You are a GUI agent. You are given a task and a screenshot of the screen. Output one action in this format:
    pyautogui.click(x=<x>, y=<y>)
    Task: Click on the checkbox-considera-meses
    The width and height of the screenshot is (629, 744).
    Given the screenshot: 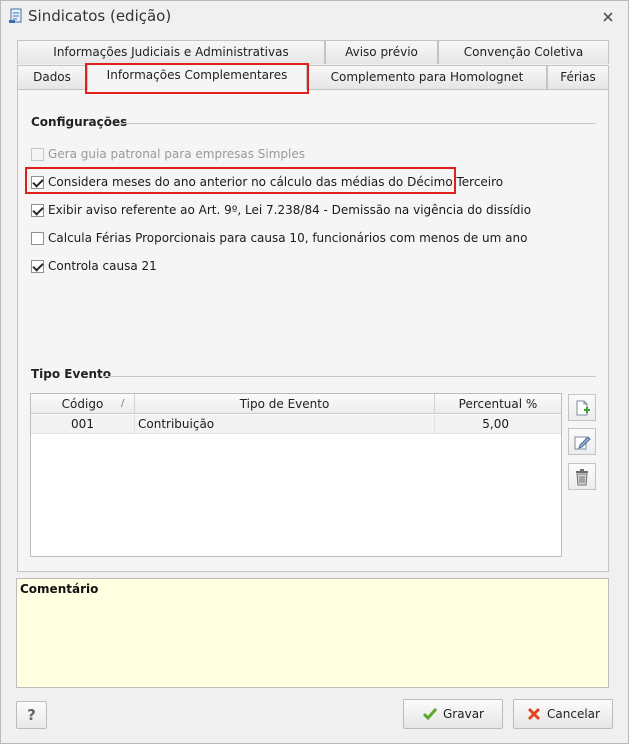 What is the action you would take?
    pyautogui.click(x=37, y=182)
    